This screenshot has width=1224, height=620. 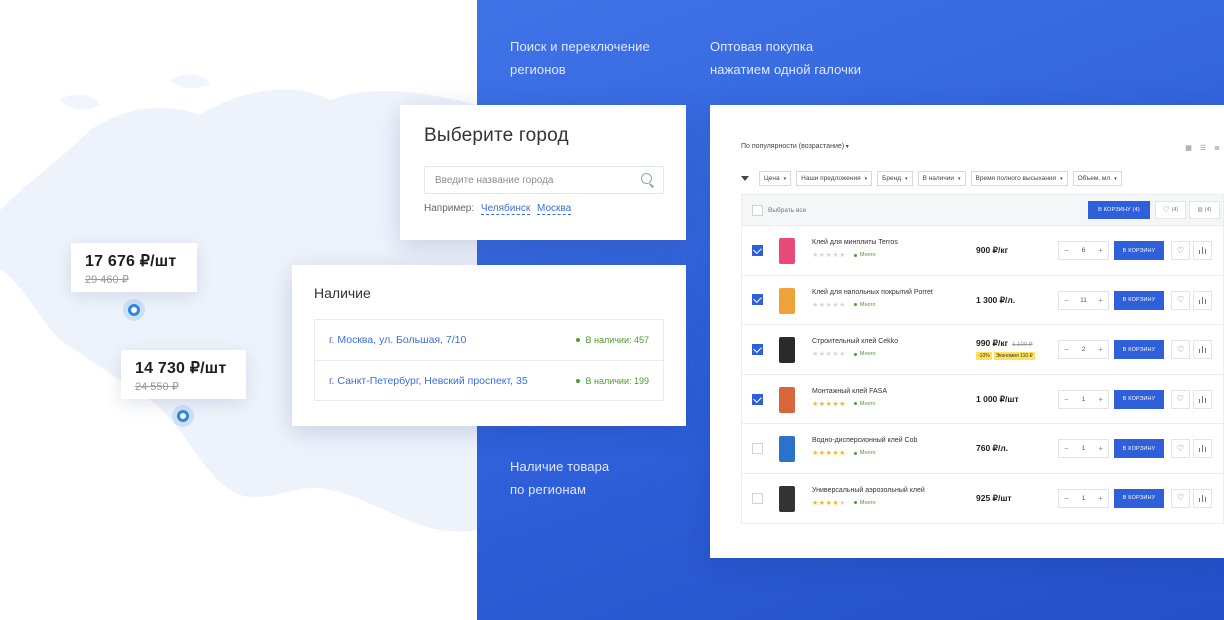 What do you see at coordinates (795, 146) in the screenshot?
I see `sort-dropdown: По популярности (возрастание)` at bounding box center [795, 146].